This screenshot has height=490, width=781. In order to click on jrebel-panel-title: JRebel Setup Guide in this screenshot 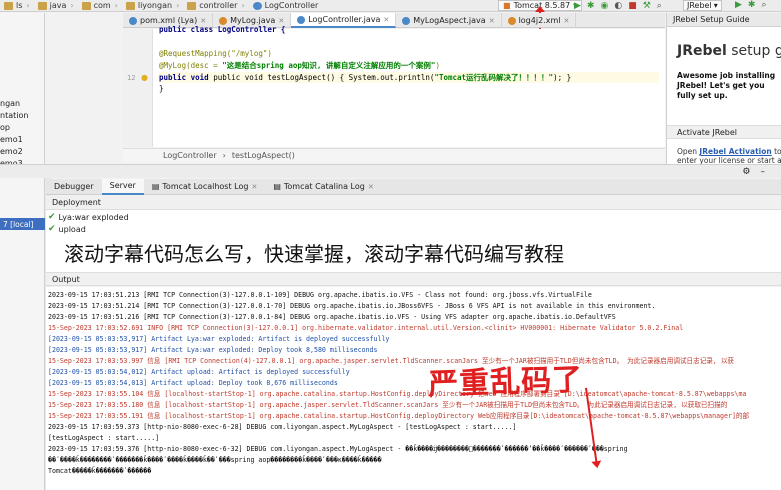, I will do `click(724, 20)`.